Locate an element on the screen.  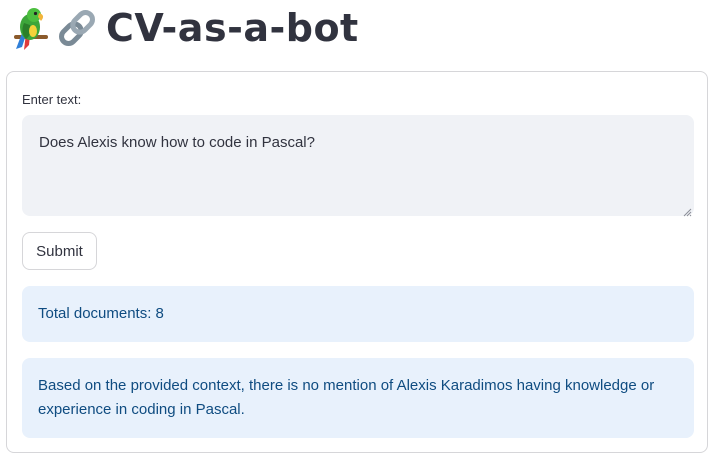
submit-button: Submit is located at coordinates (59, 251).